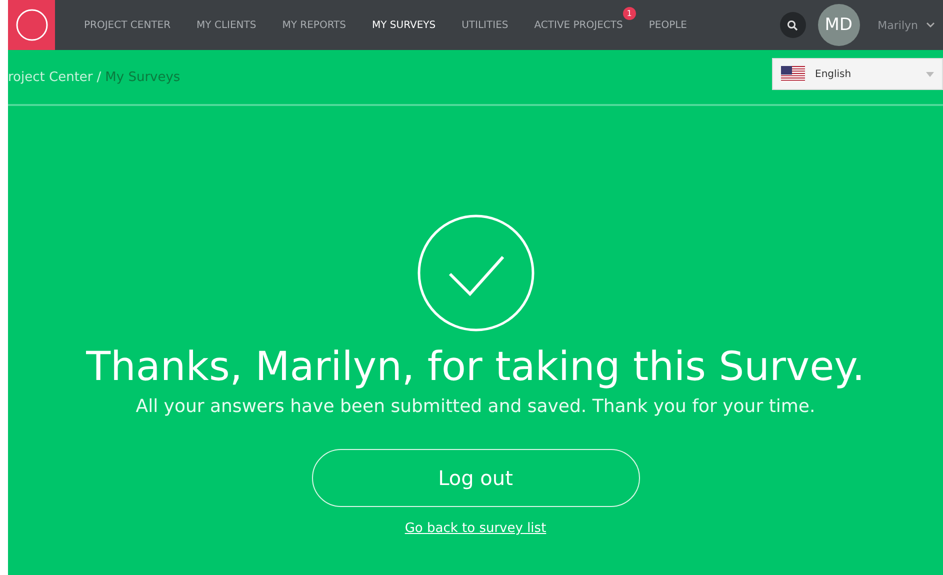 This screenshot has height=575, width=943. What do you see at coordinates (629, 13) in the screenshot?
I see `notification-badge: 1` at bounding box center [629, 13].